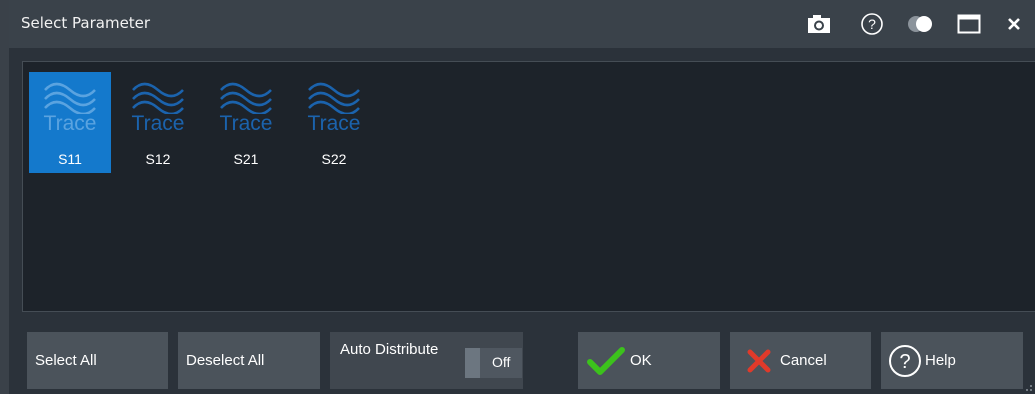  I want to click on help-circle-icon: ?, so click(905, 360).